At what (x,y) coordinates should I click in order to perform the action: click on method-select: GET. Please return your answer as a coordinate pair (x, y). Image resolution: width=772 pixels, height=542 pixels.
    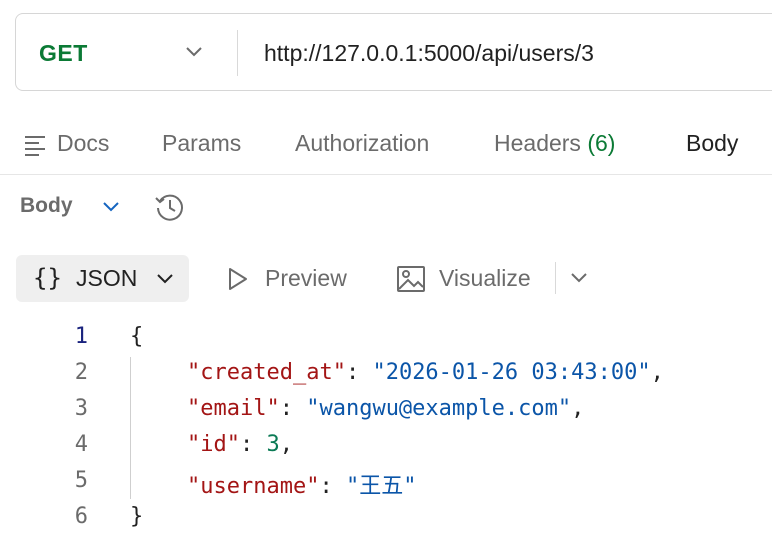
    Looking at the image, I should click on (63, 53).